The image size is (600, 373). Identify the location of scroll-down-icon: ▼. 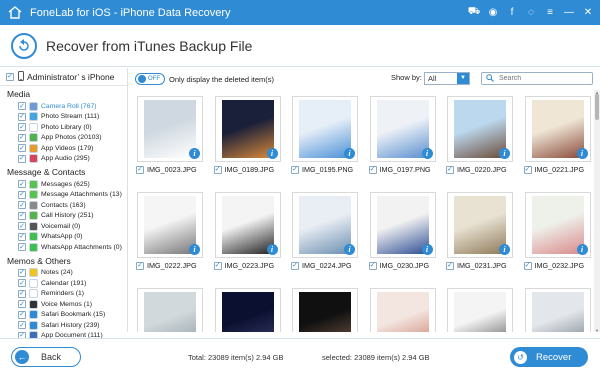
(597, 330).